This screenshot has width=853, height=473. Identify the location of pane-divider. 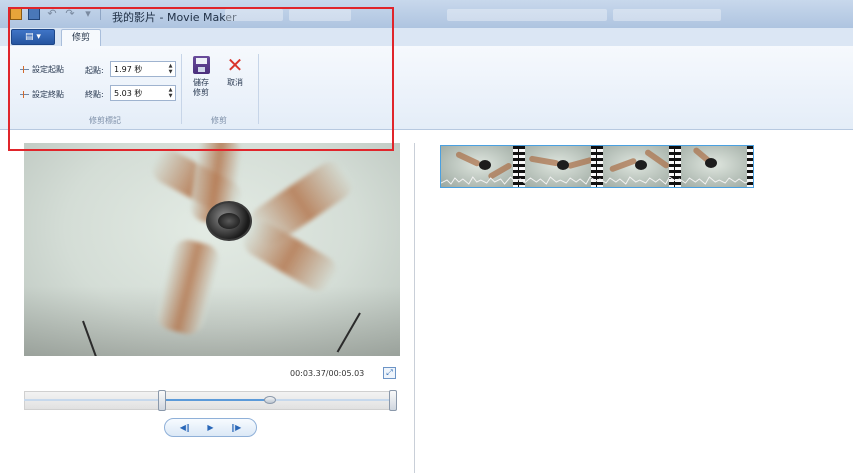
(414, 308).